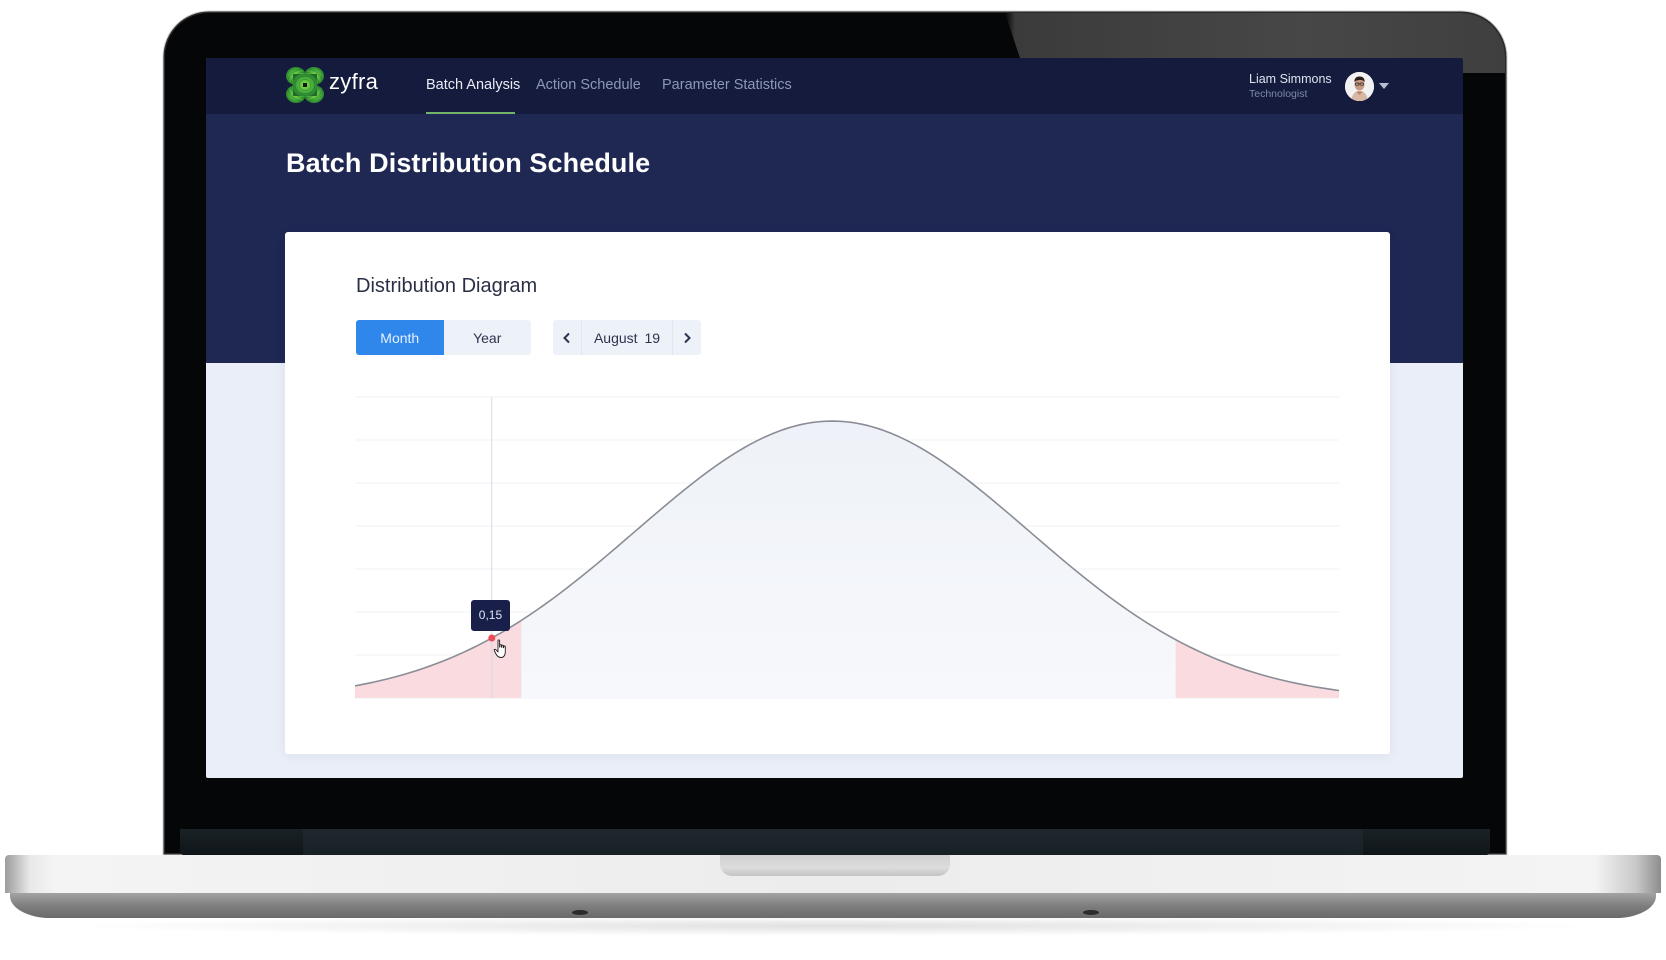  What do you see at coordinates (305, 85) in the screenshot?
I see `clover-logo-icon` at bounding box center [305, 85].